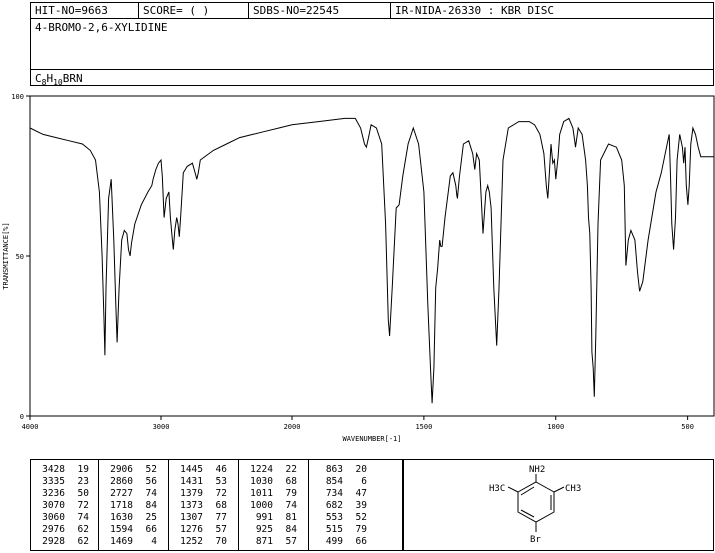  I want to click on peak-transmittance: 66, so click(151, 529).